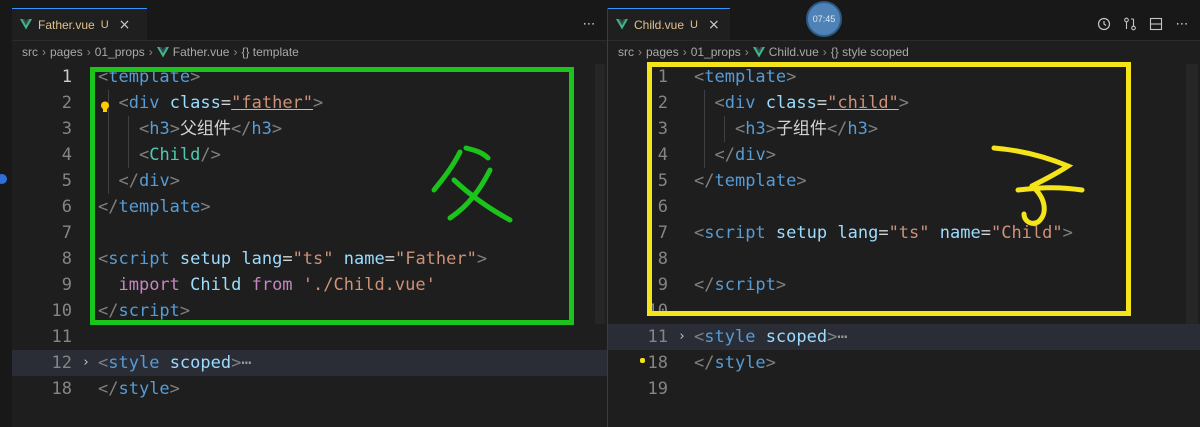 This screenshot has width=1200, height=427. I want to click on code-line: 11 › <style scoped>⋯, so click(904, 337).